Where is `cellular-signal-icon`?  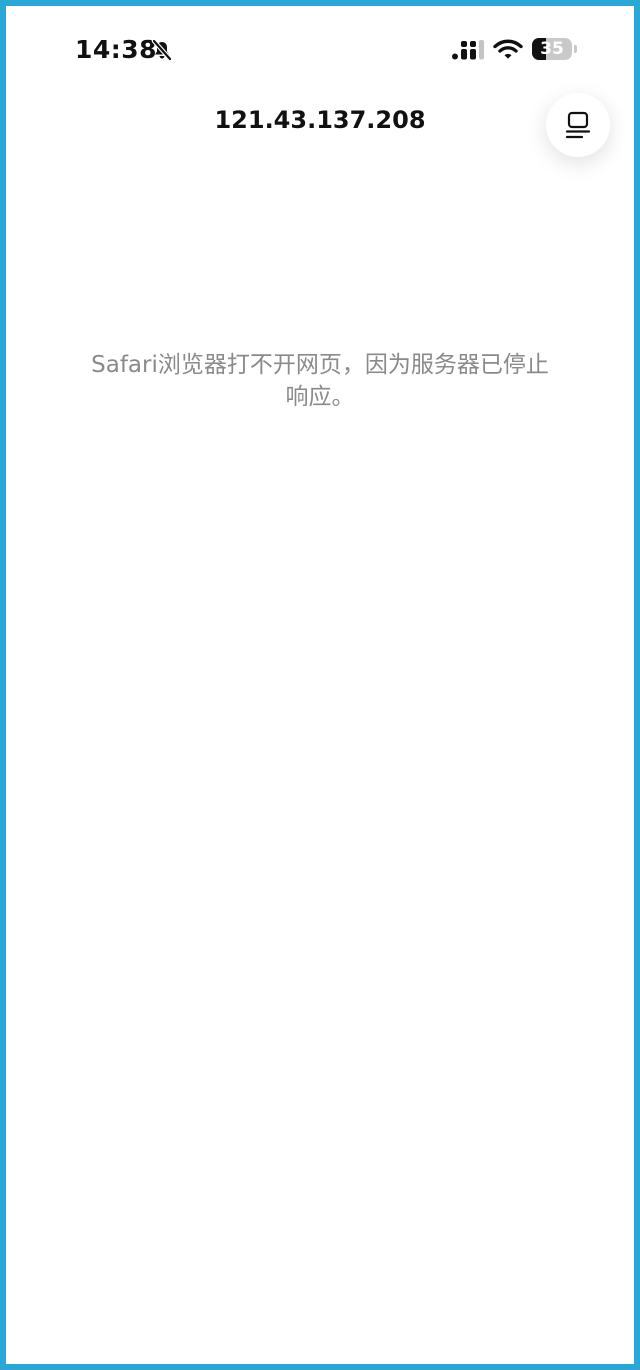 cellular-signal-icon is located at coordinates (468, 50).